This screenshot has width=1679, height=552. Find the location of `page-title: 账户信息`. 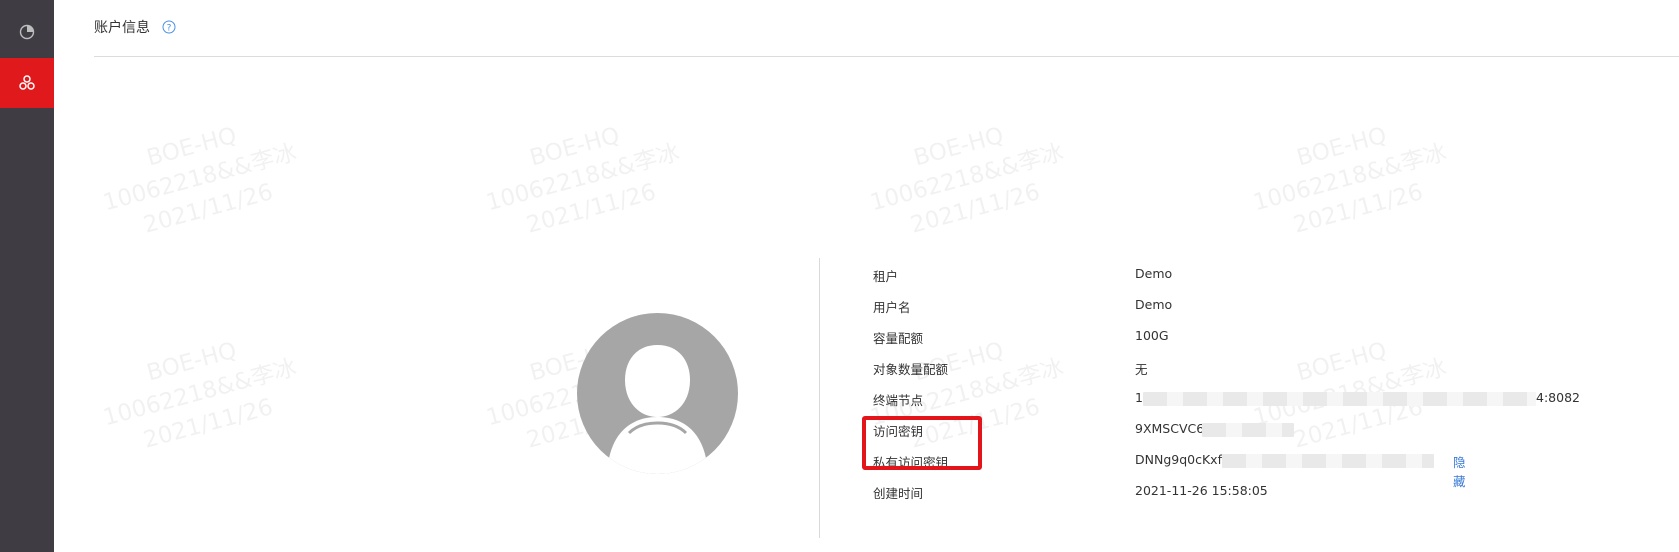

page-title: 账户信息 is located at coordinates (122, 28).